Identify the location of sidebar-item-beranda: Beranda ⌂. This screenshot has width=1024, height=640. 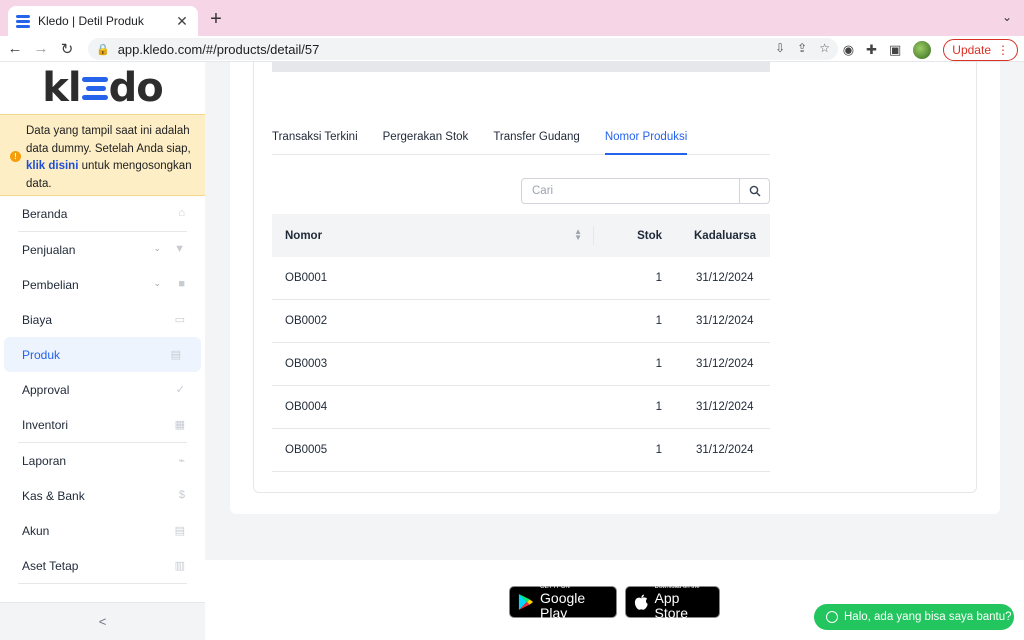
(102, 213).